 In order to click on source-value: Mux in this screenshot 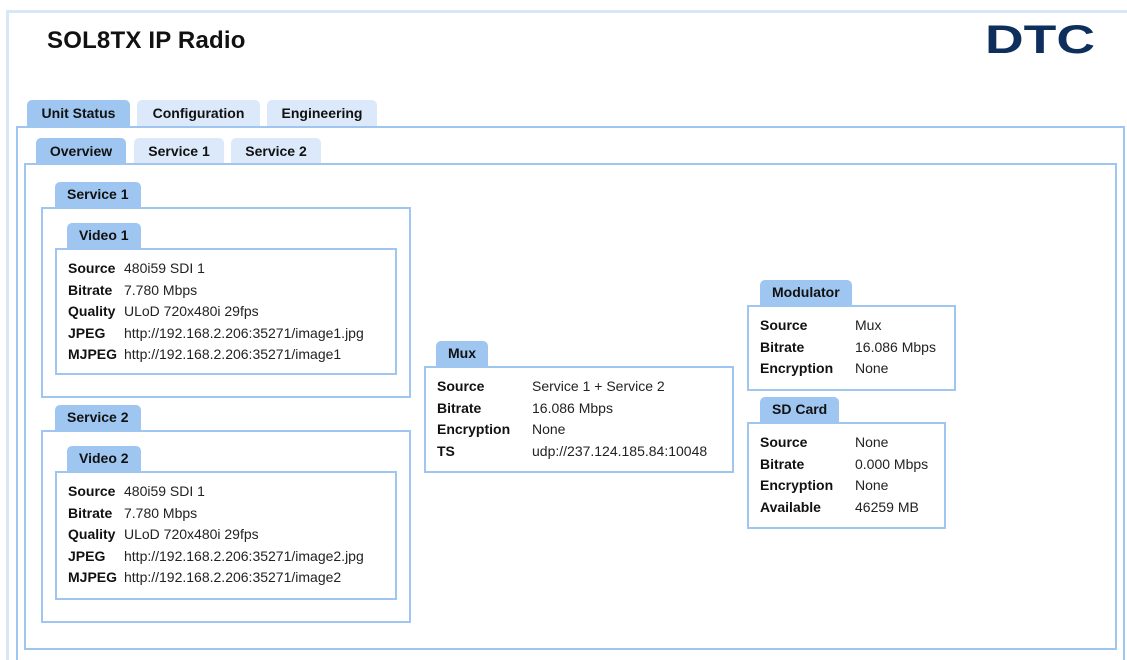, I will do `click(868, 325)`.